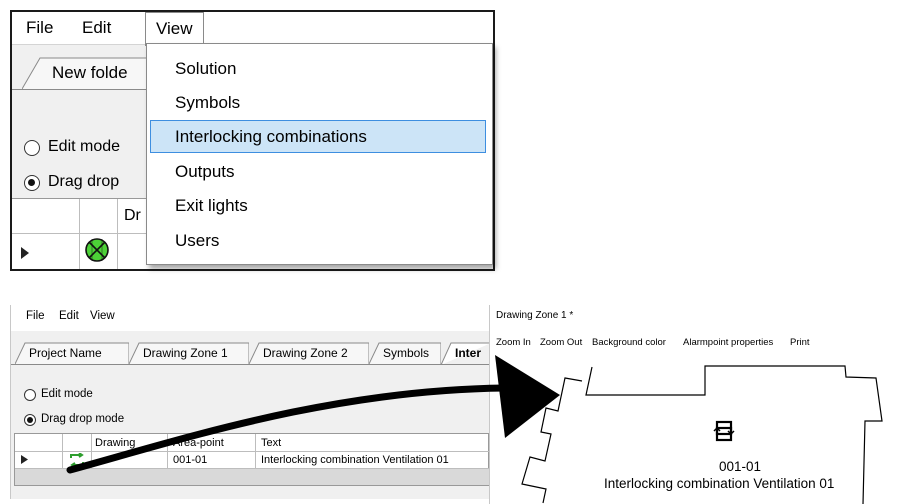 The image size is (916, 504). I want to click on menu-item-solution: Solution, so click(205, 69).